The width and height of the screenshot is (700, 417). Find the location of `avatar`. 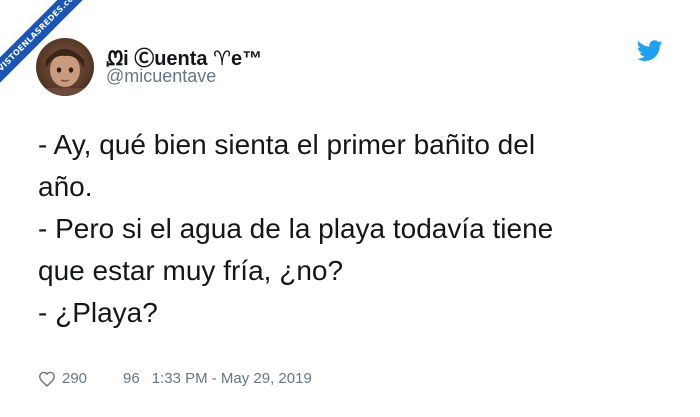

avatar is located at coordinates (65, 67).